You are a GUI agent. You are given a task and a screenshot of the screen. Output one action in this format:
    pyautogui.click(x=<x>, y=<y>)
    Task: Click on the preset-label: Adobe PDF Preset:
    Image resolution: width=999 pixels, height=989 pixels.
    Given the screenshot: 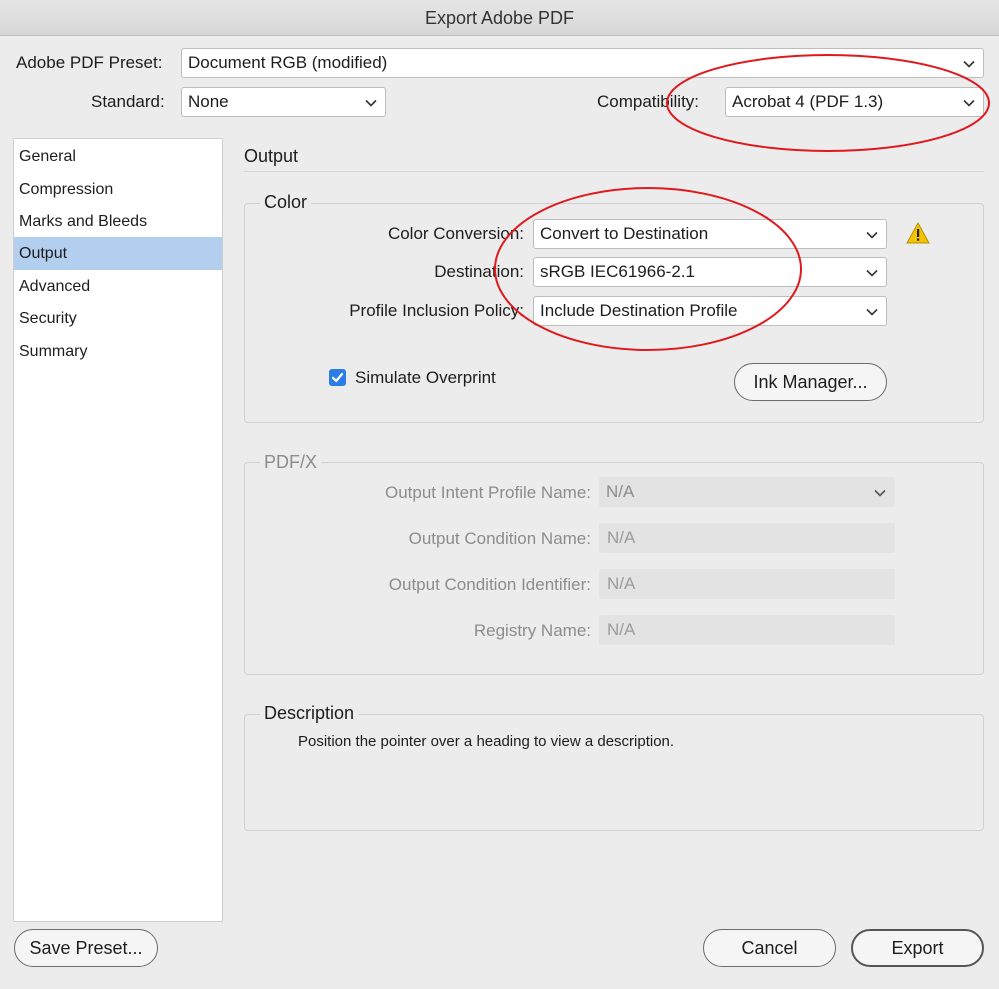 What is the action you would take?
    pyautogui.click(x=89, y=63)
    